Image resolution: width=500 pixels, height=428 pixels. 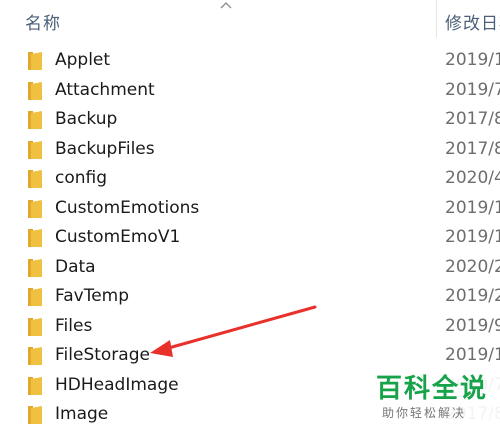 I want to click on file-name: CustomEmotions, so click(x=127, y=207).